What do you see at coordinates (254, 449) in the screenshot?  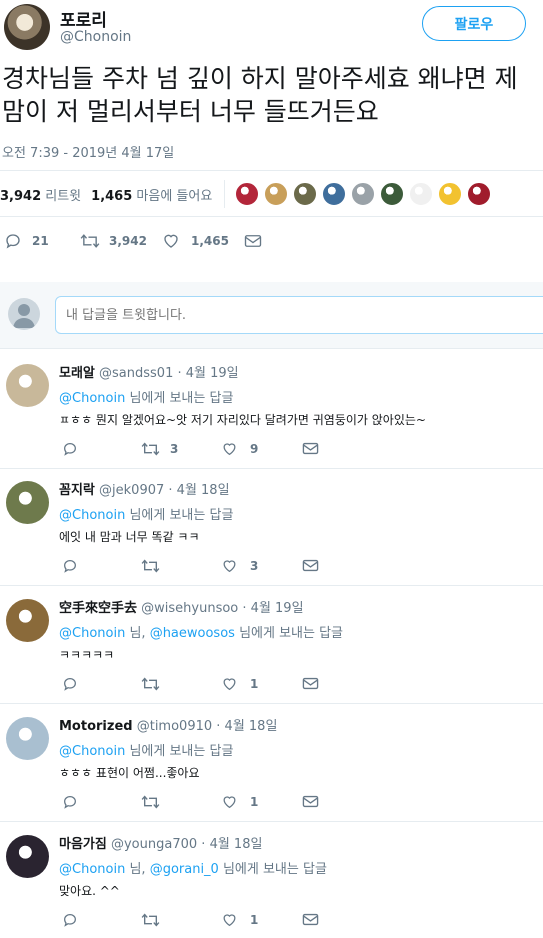 I see `like-count: 9` at bounding box center [254, 449].